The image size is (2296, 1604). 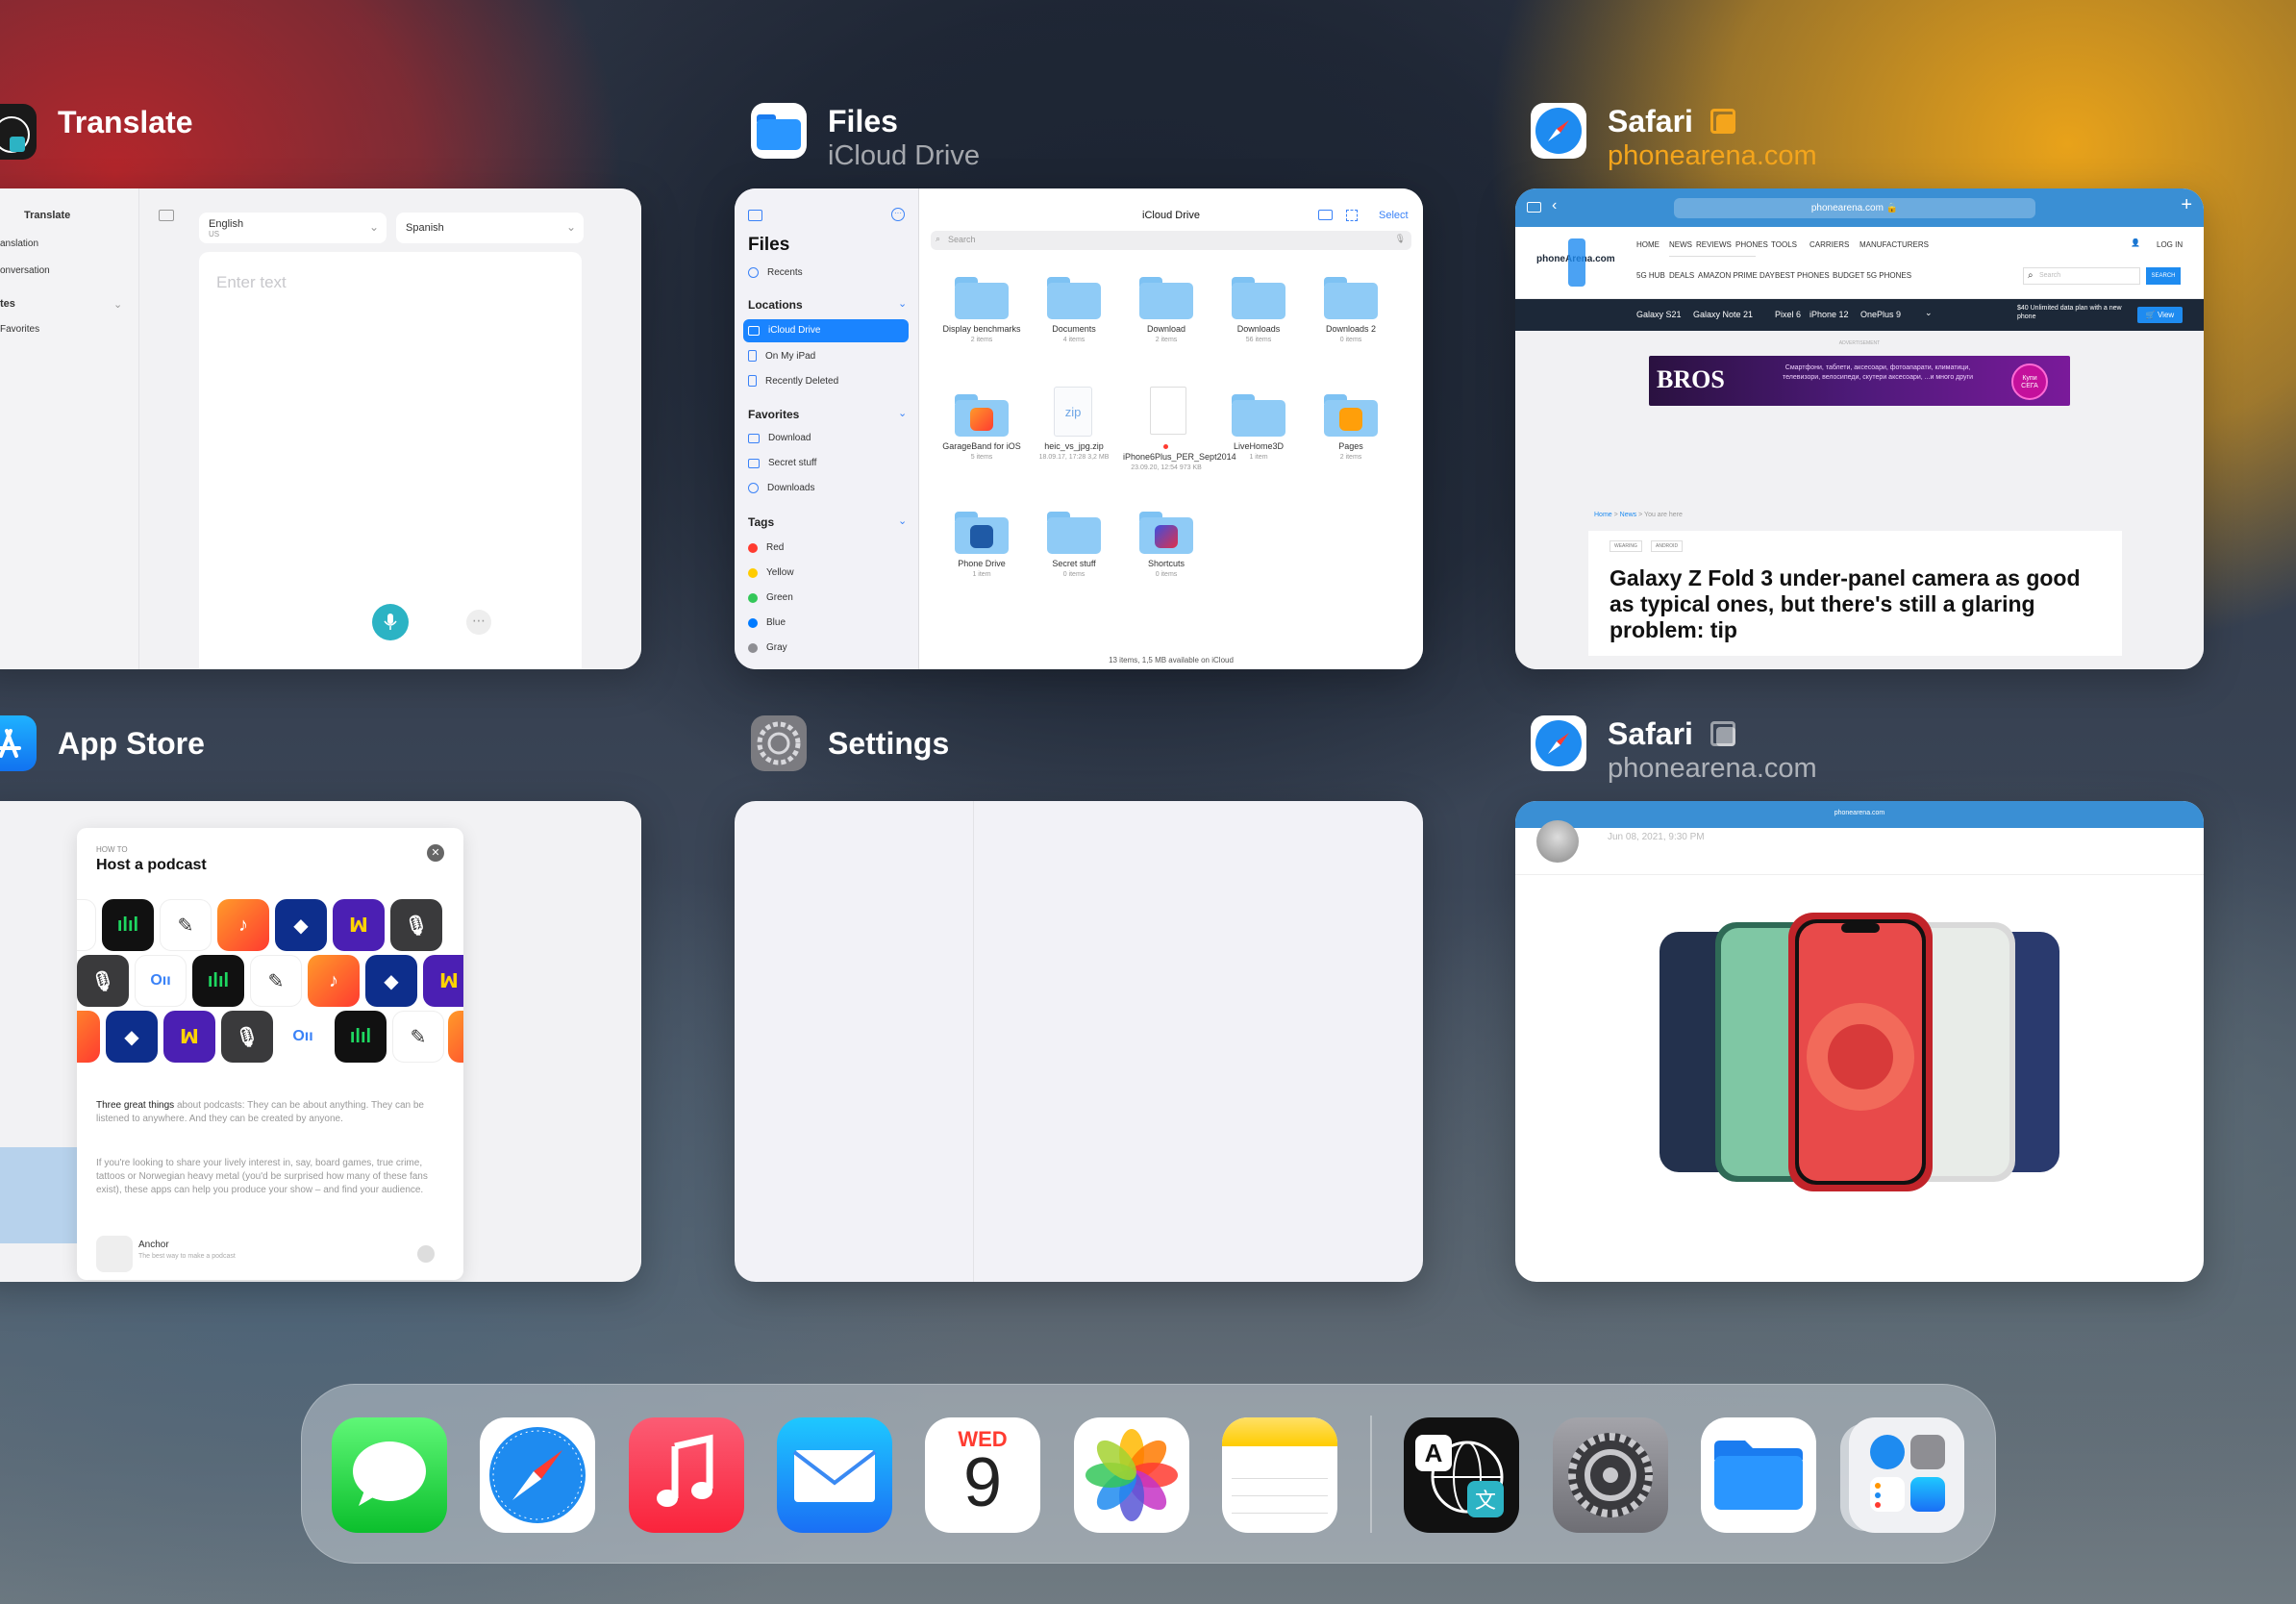 I want to click on sidebar-item-translation: anslation, so click(x=19, y=243).